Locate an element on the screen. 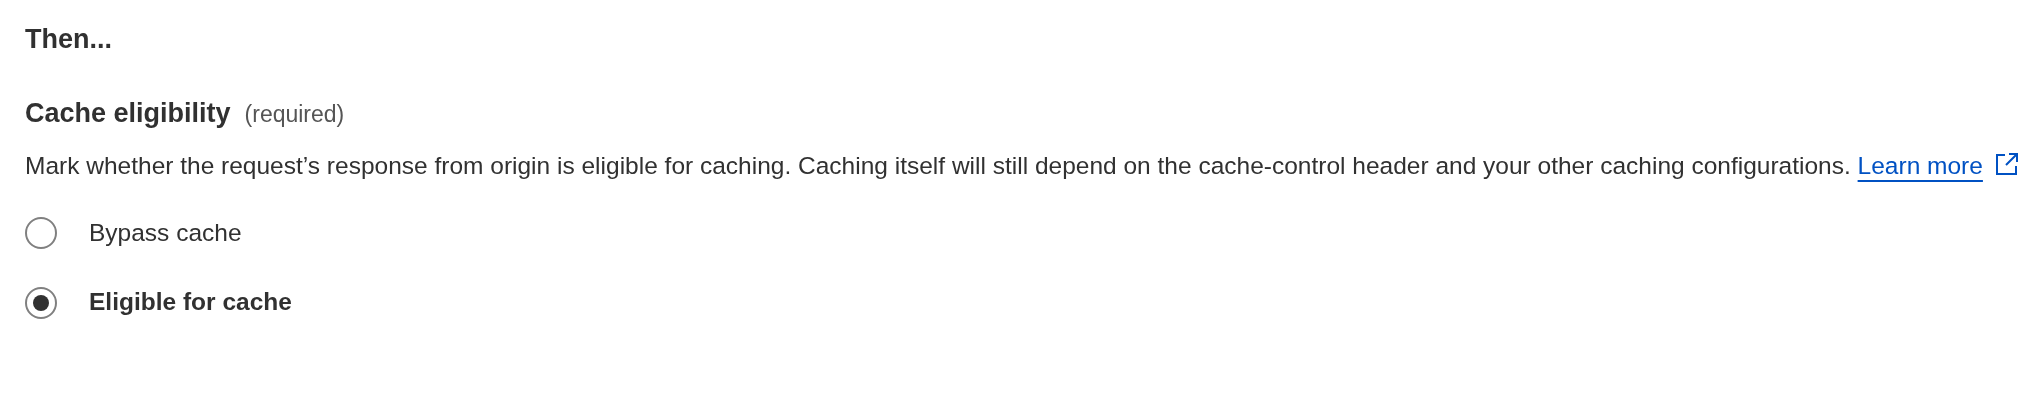 The image size is (2028, 408). option-label: Eligible for cache is located at coordinates (190, 303).